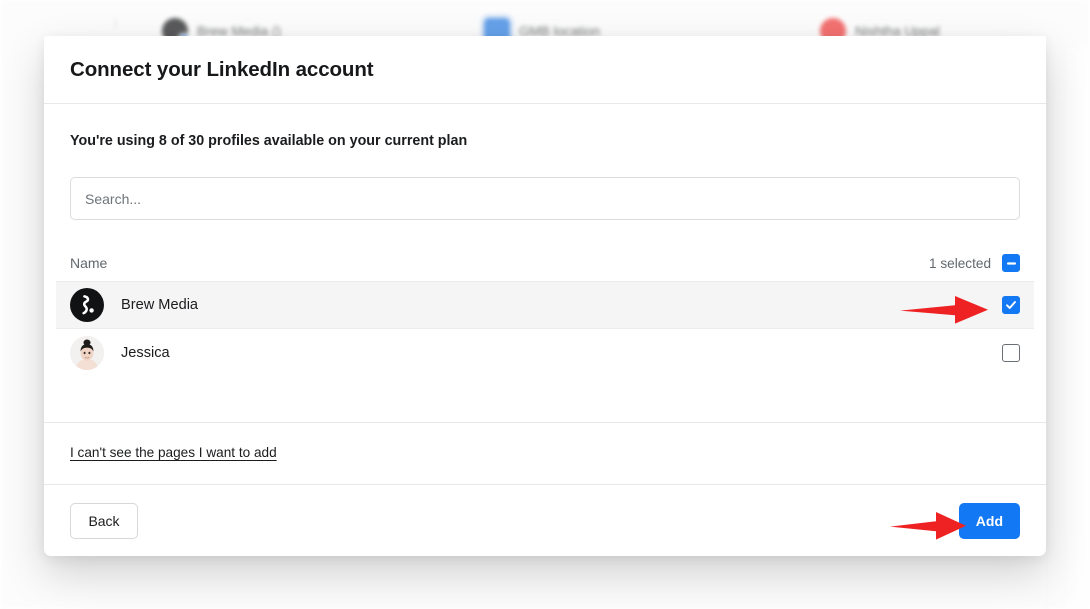 The image size is (1090, 609). I want to click on list-header-right: 1 selected, so click(974, 263).